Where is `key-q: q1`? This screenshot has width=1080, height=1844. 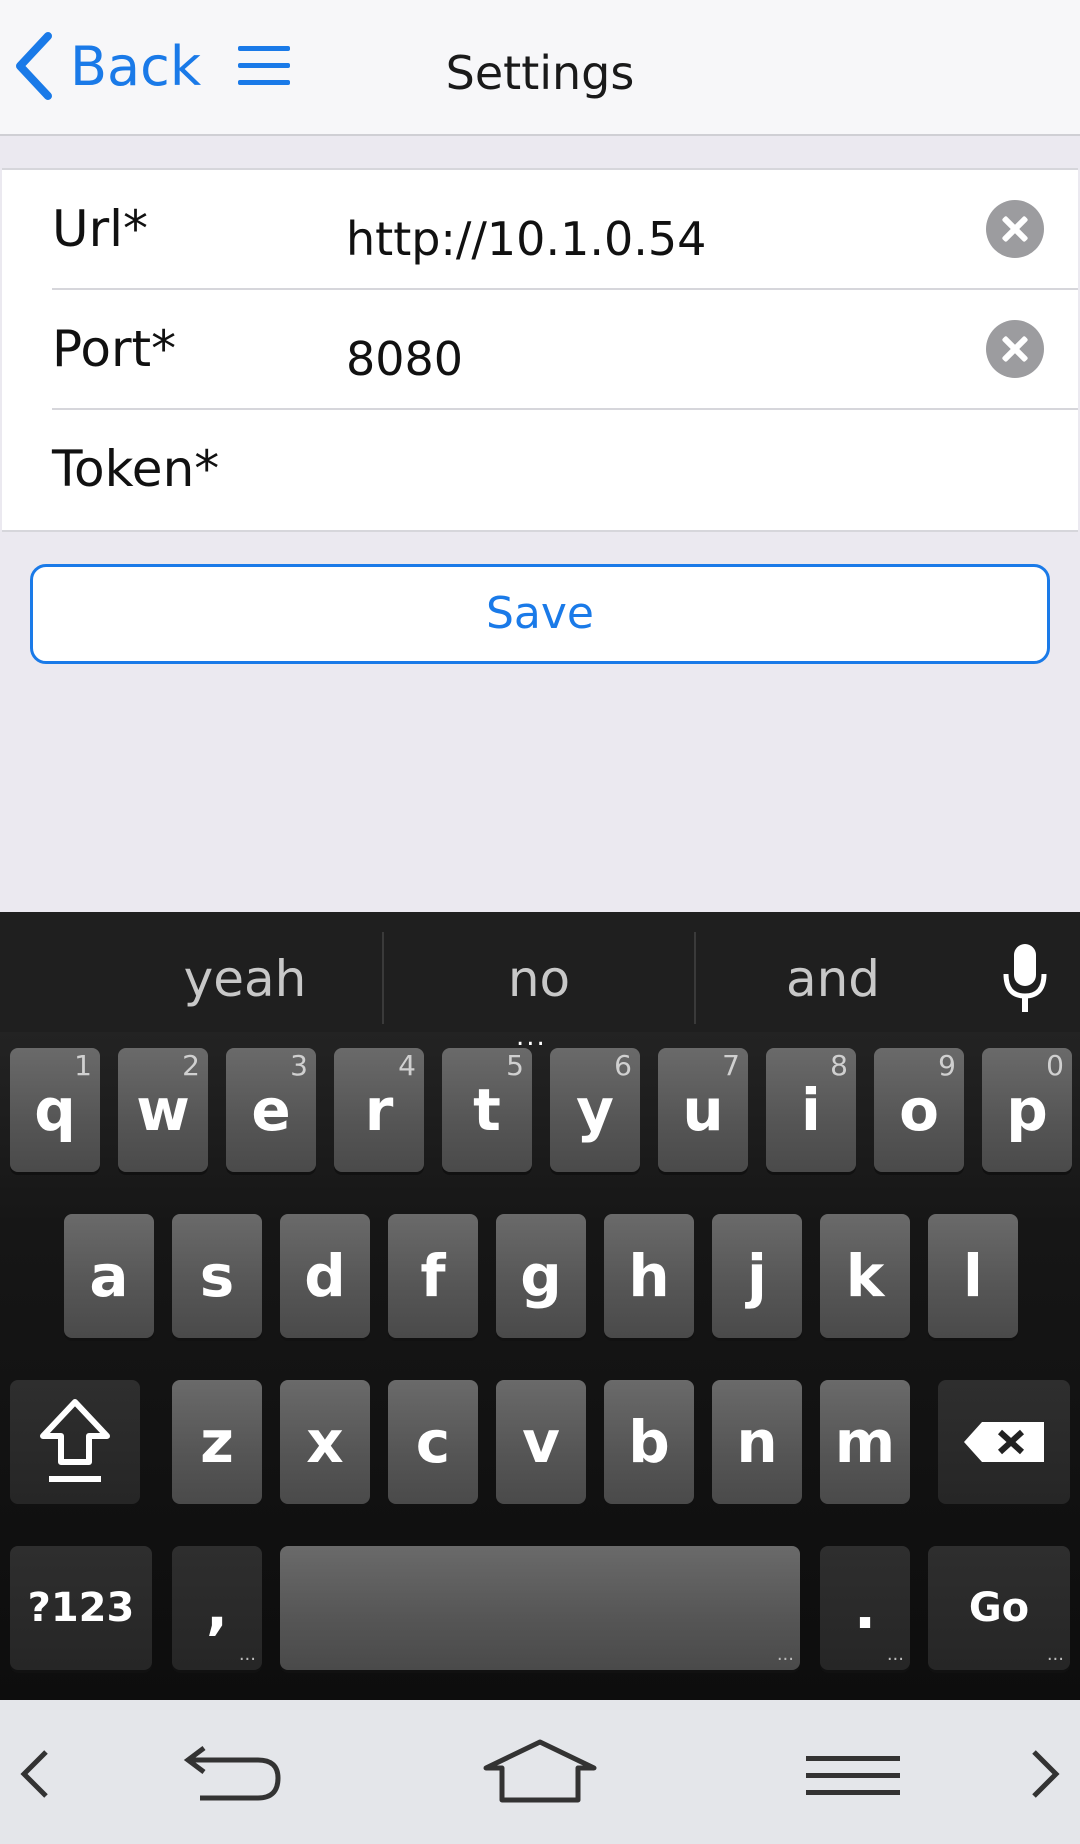
key-q: q1 is located at coordinates (55, 1110).